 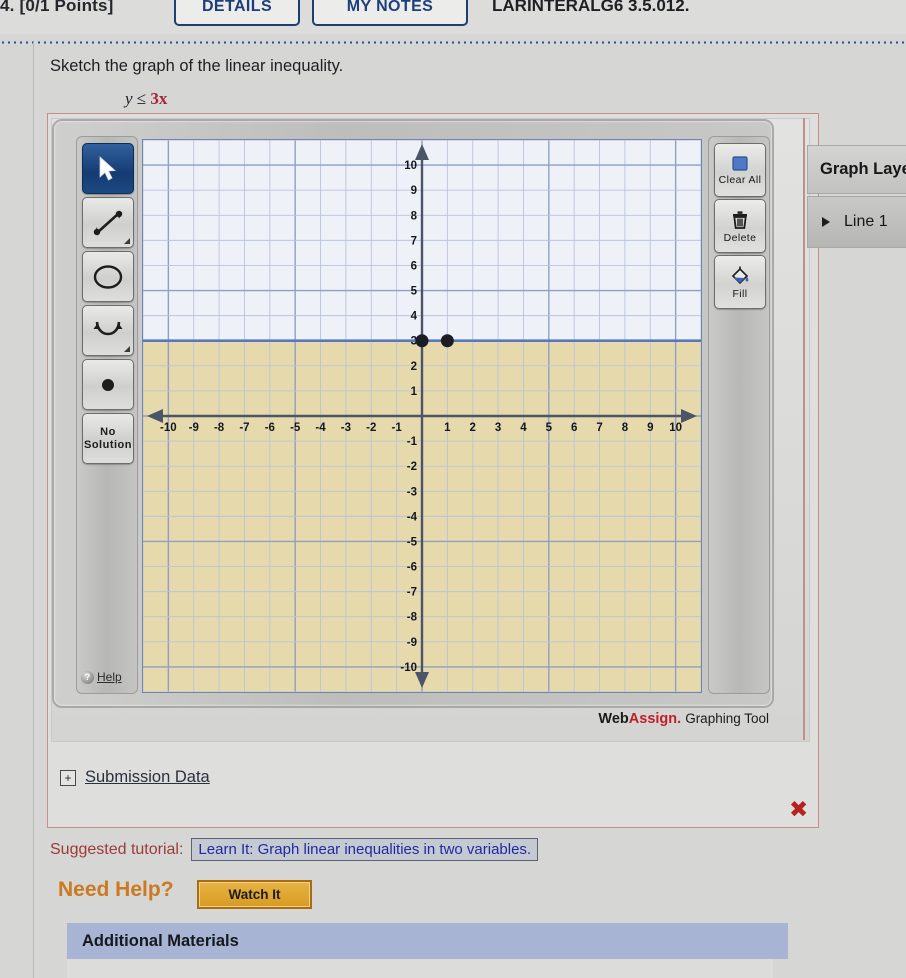 I want to click on tool-circle-button, so click(x=108, y=276).